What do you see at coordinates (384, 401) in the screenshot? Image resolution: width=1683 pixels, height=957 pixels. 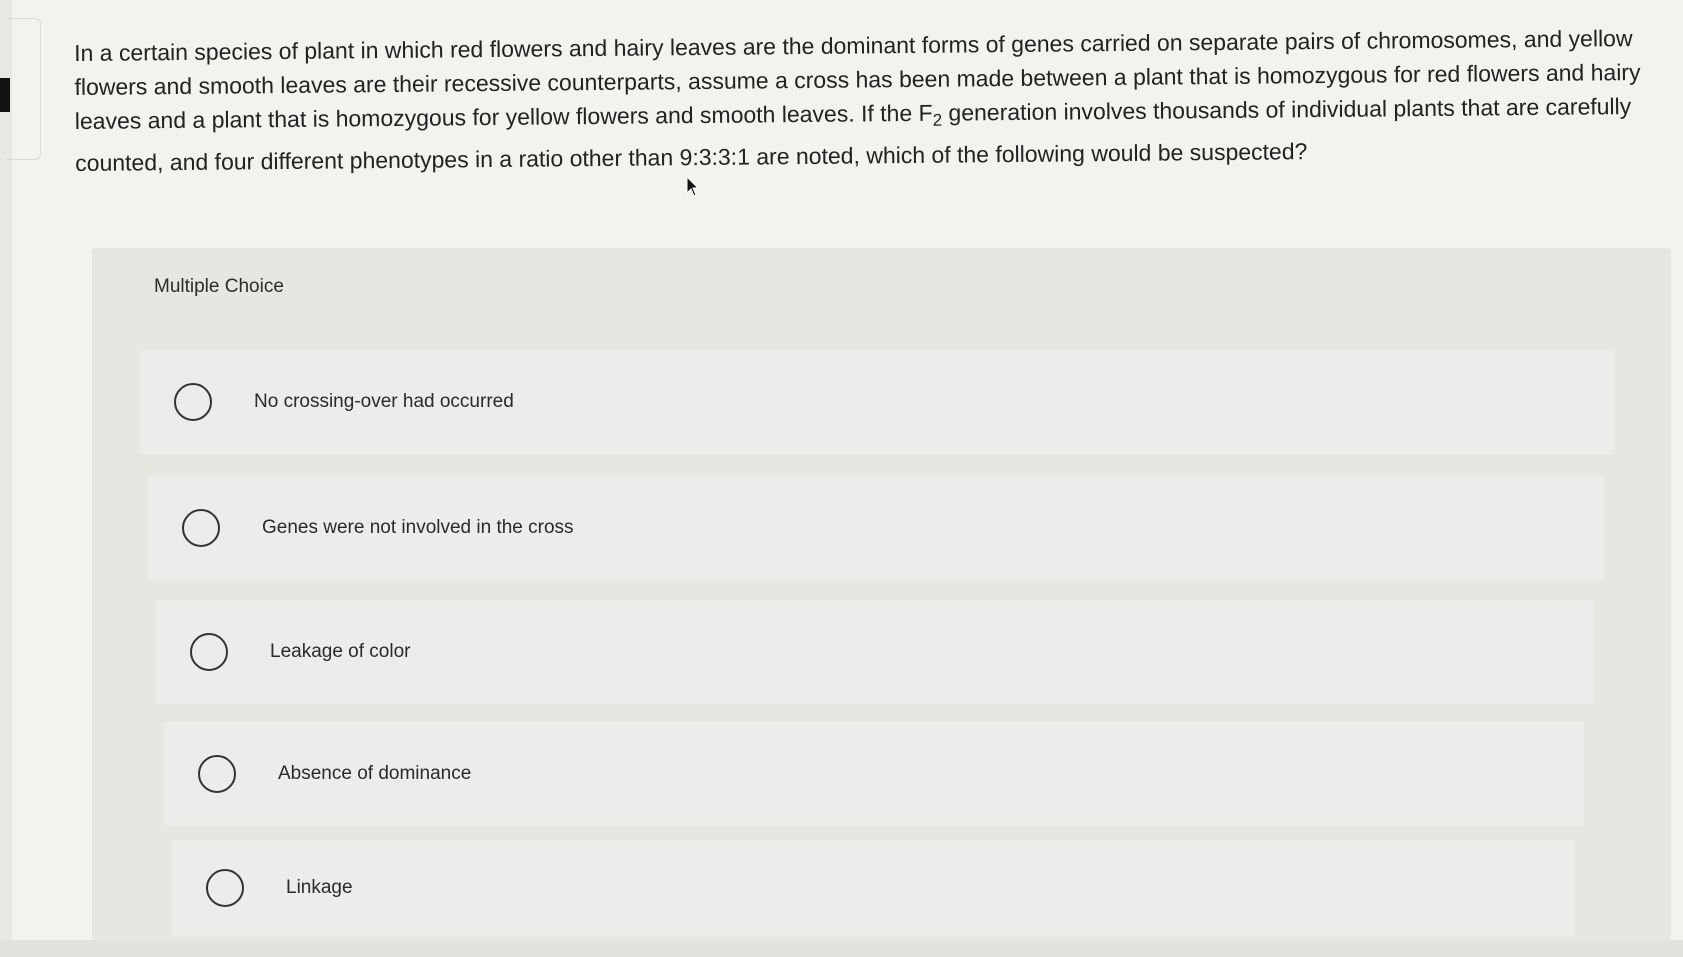 I see `choice-label: No crossing-over had occurred` at bounding box center [384, 401].